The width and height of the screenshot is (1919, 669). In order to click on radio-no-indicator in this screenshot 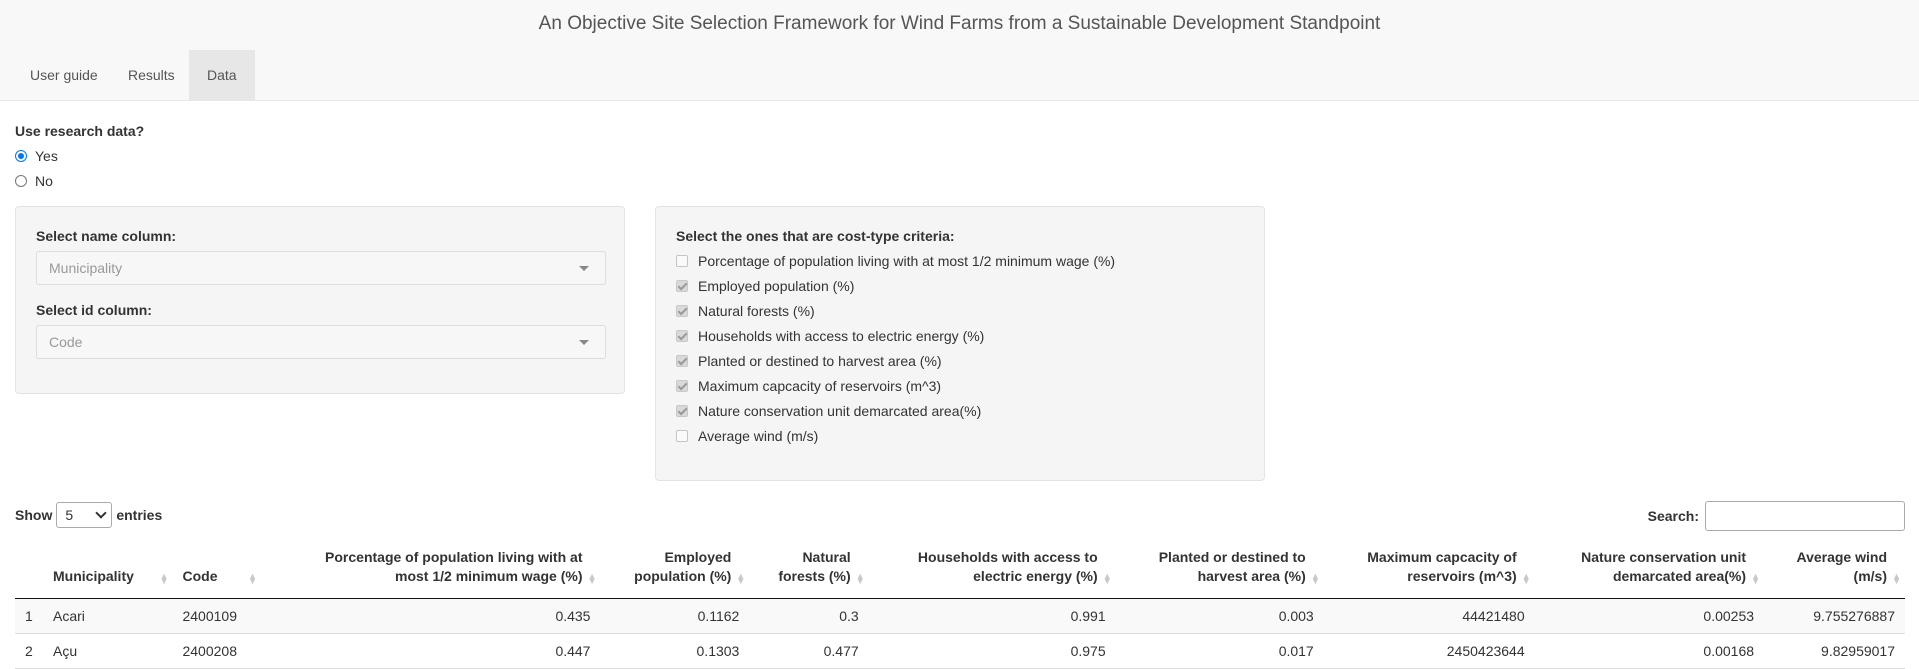, I will do `click(21, 181)`.